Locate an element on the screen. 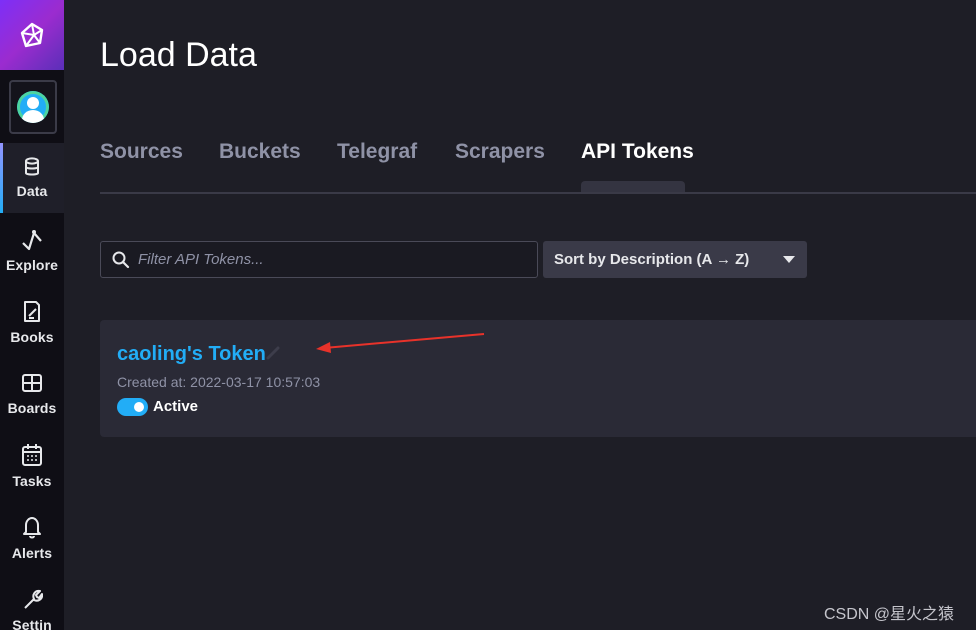 The image size is (976, 630). search-input is located at coordinates (328, 259).